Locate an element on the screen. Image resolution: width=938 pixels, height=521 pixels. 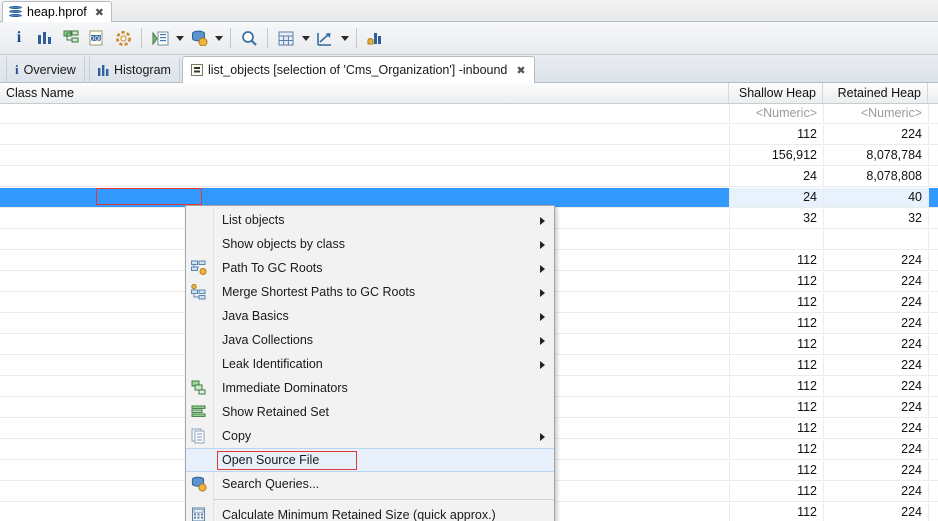
menu-item-path-to-gc-roots: Path To GC Roots is located at coordinates (370, 268).